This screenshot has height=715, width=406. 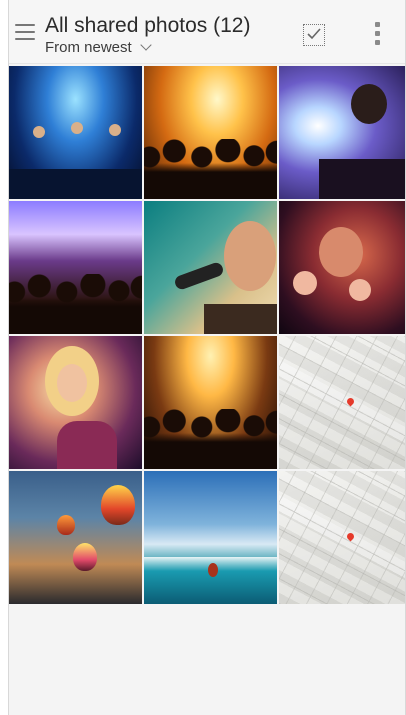 I want to click on select-all-checkbox-icon, so click(x=314, y=35).